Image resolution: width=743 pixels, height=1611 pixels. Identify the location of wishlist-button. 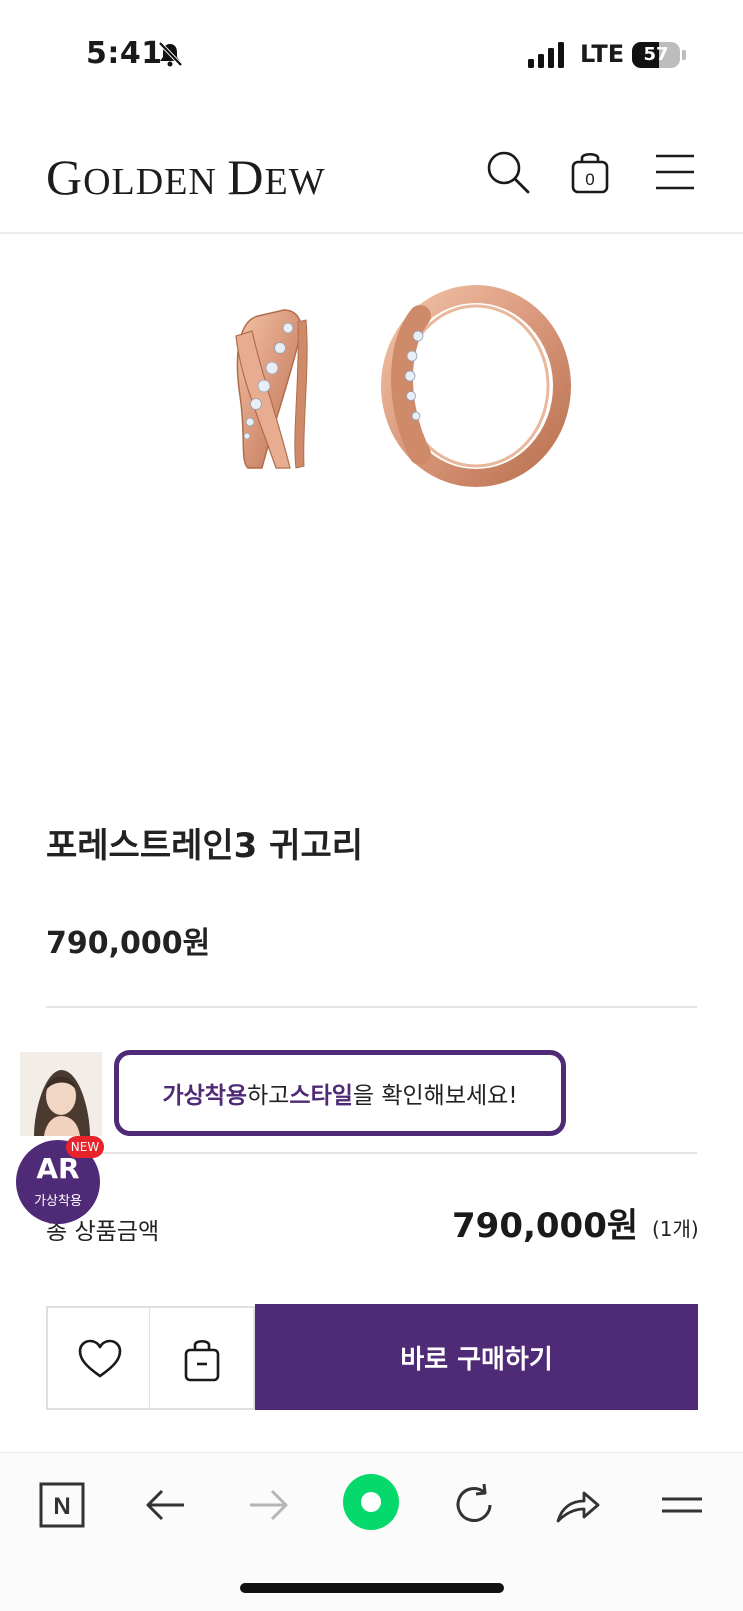
(98, 1358).